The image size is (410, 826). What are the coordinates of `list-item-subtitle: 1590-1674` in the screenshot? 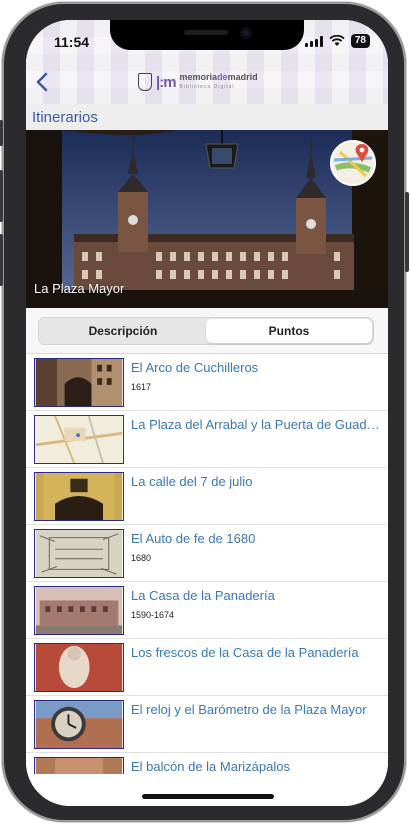 It's located at (153, 615).